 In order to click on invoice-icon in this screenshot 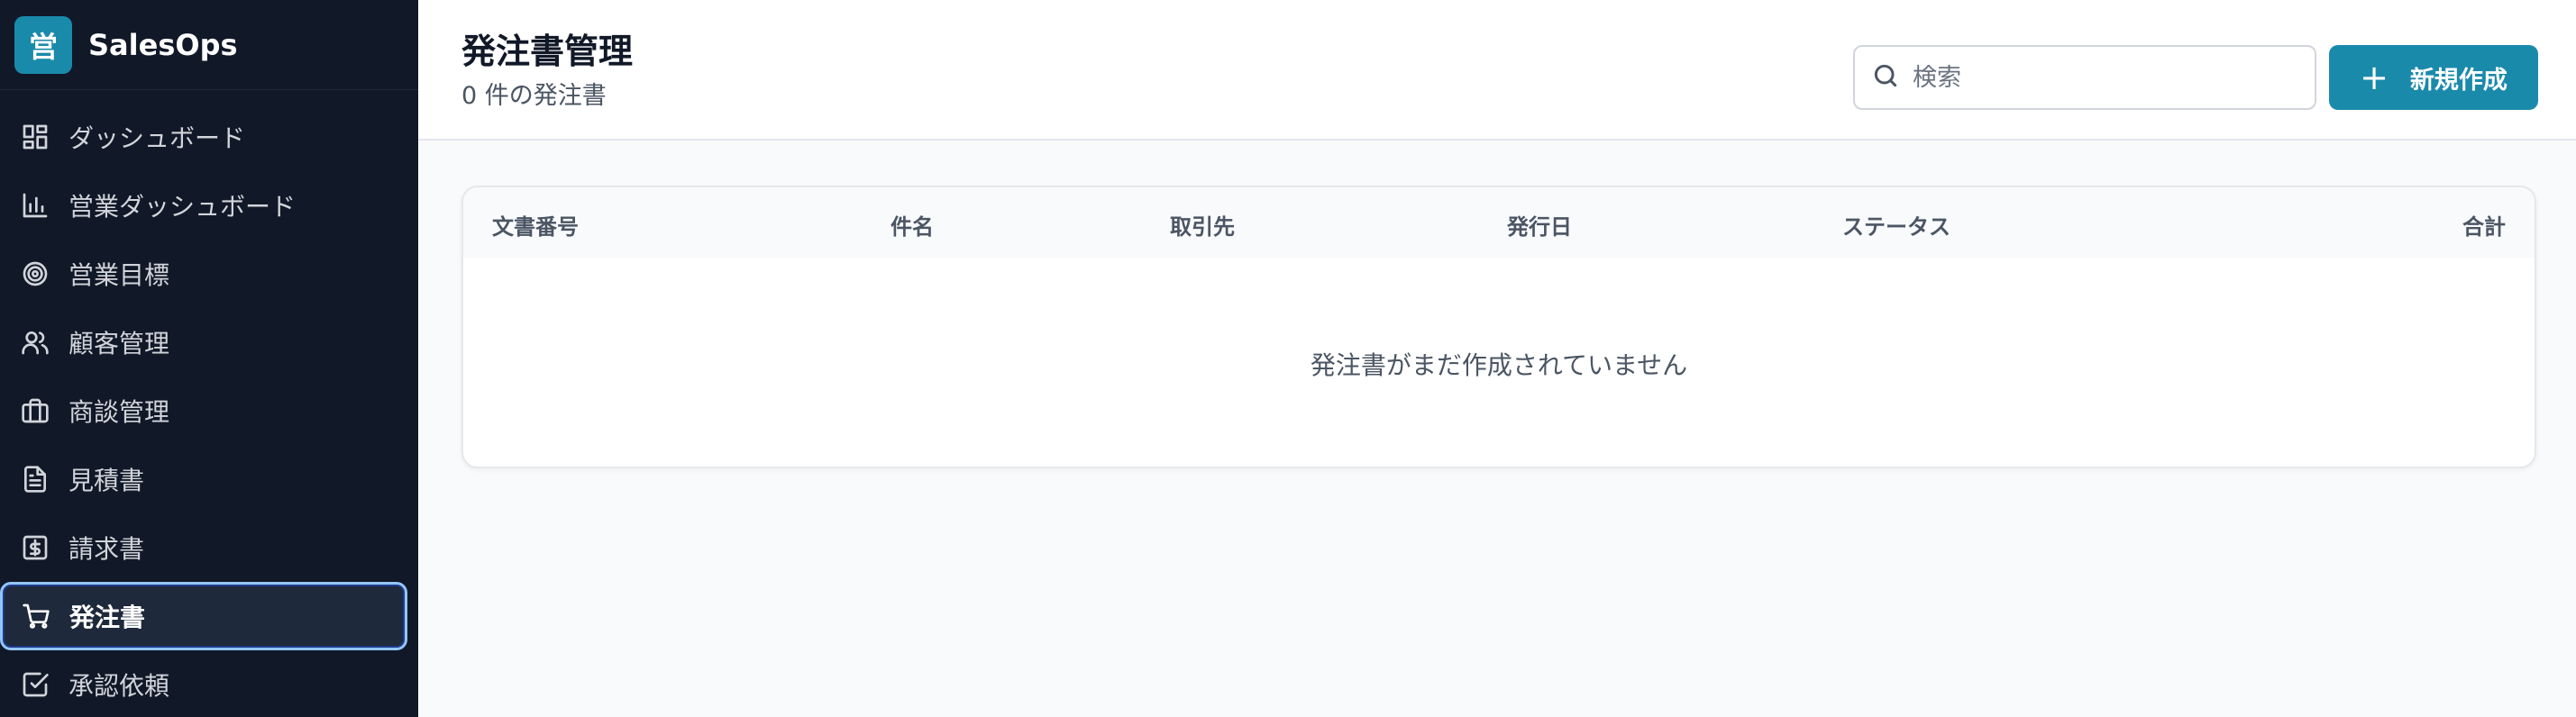, I will do `click(35, 547)`.